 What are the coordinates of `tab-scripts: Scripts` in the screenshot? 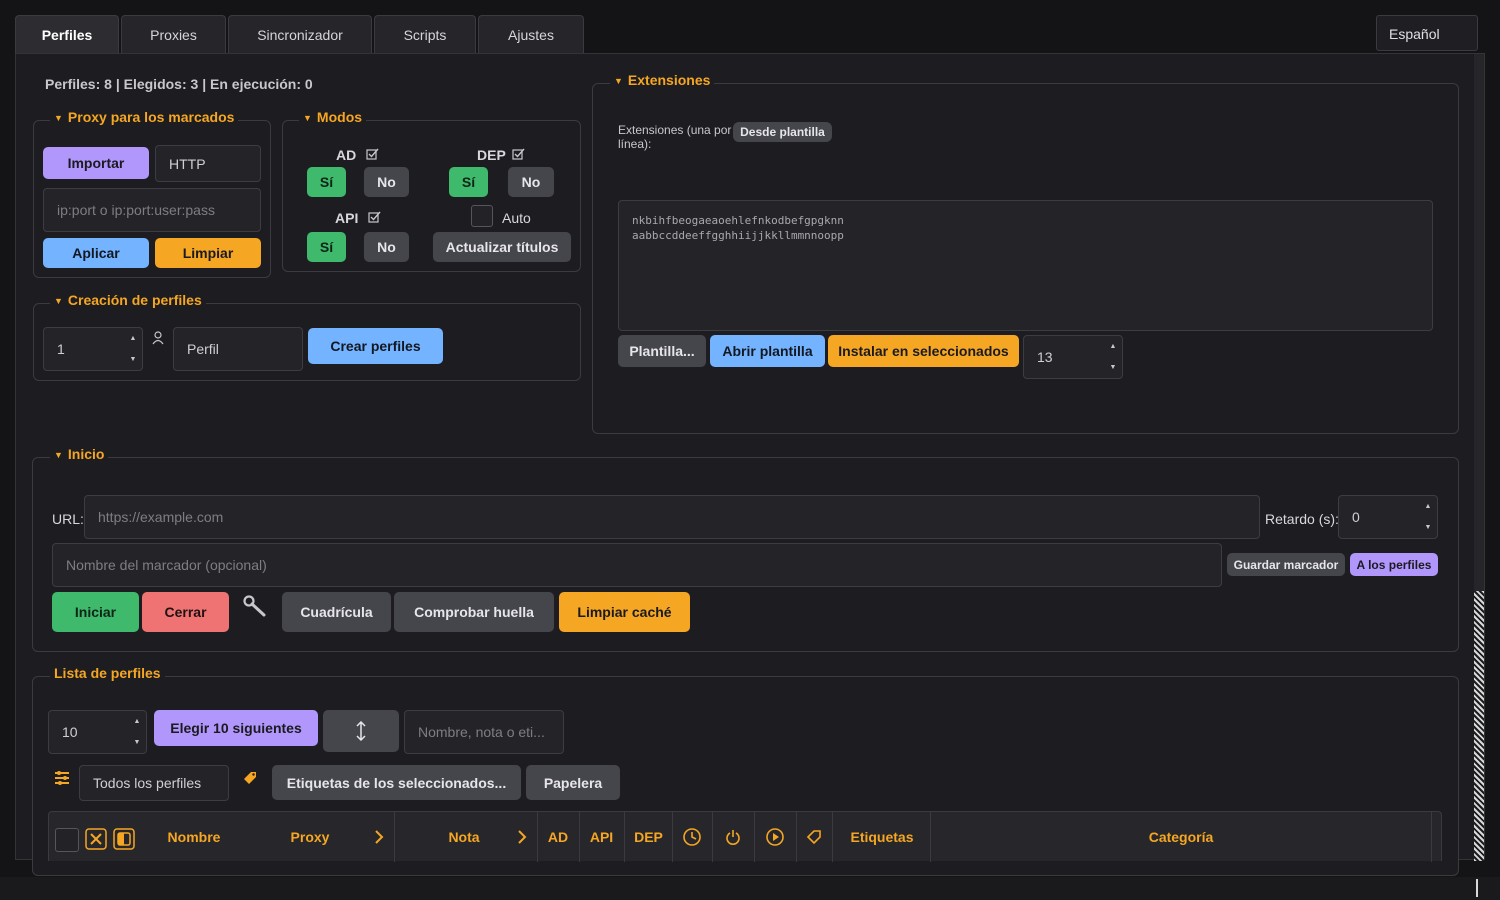 It's located at (425, 34).